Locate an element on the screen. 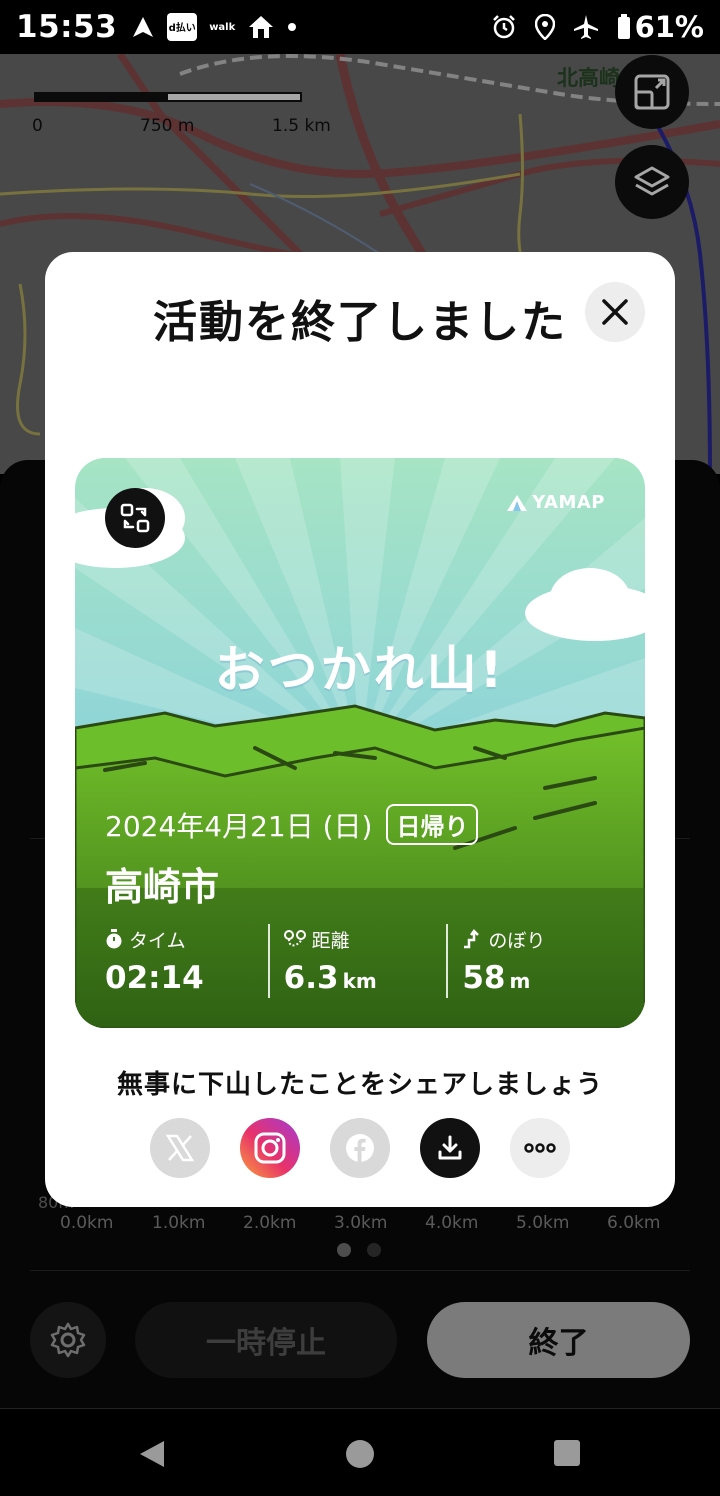  divider is located at coordinates (360, 1270).